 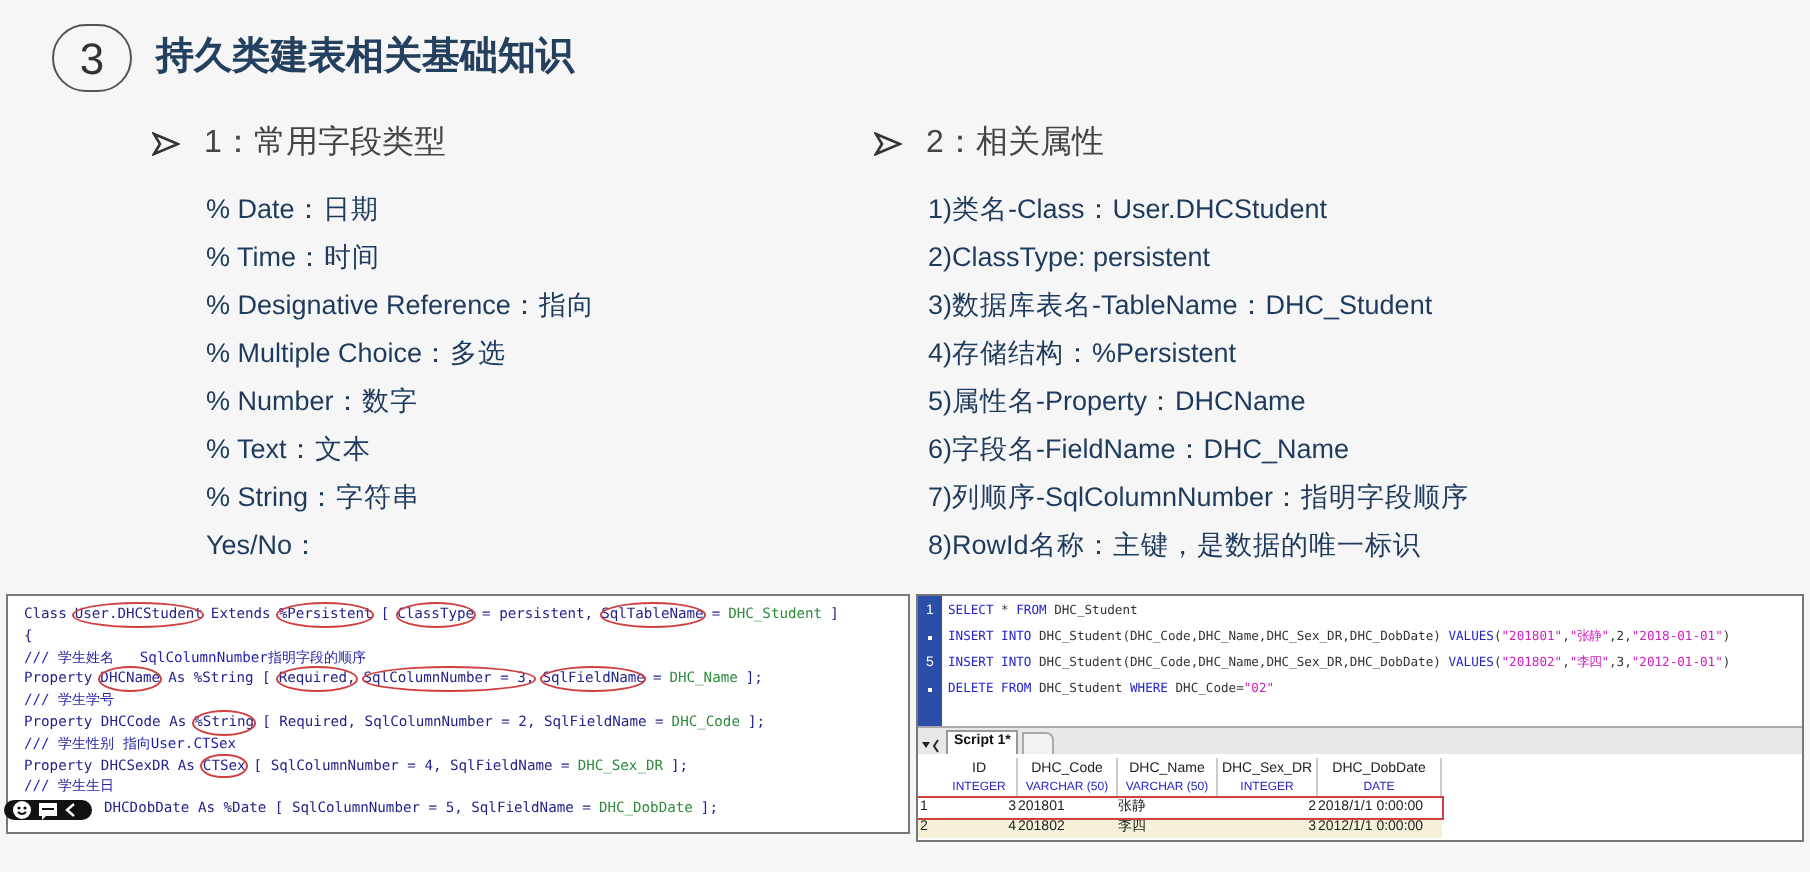 I want to click on tab-arrows-icon, so click(x=932, y=746).